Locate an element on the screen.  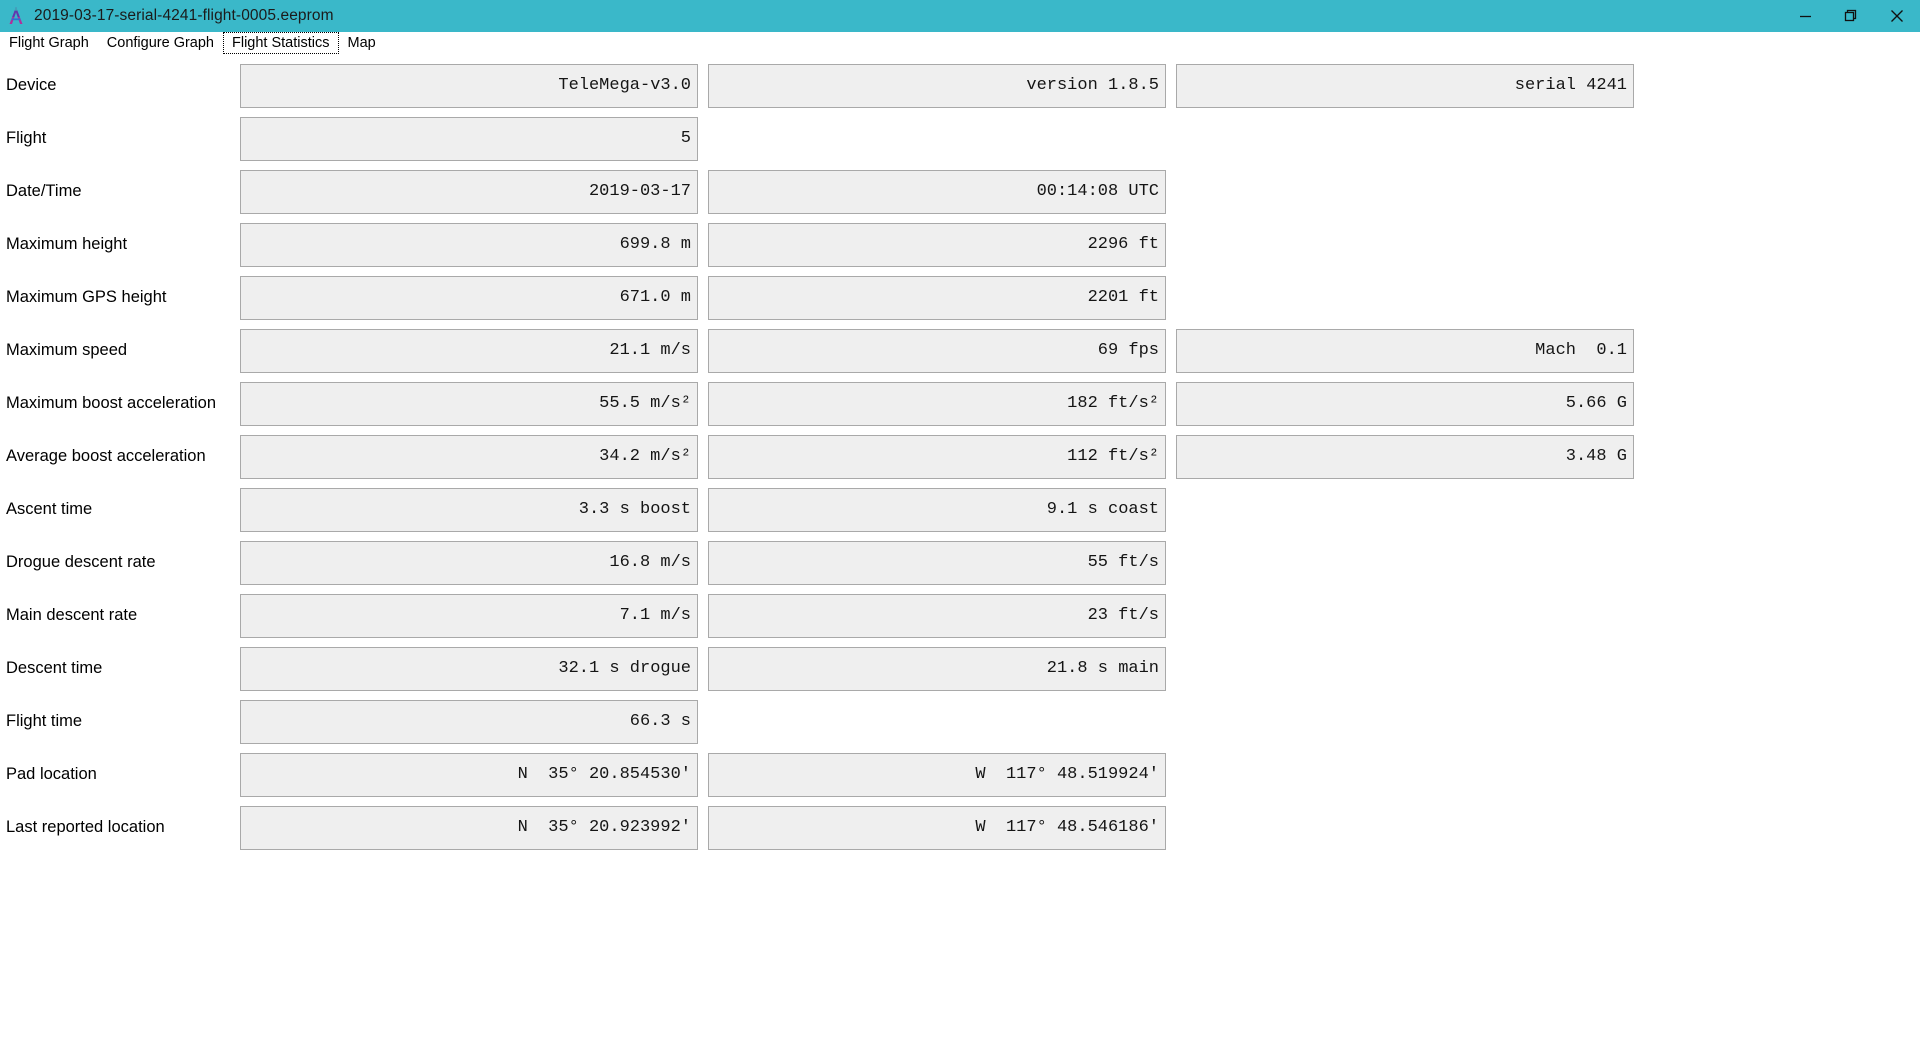
value-field: 55 ft/s is located at coordinates (937, 562).